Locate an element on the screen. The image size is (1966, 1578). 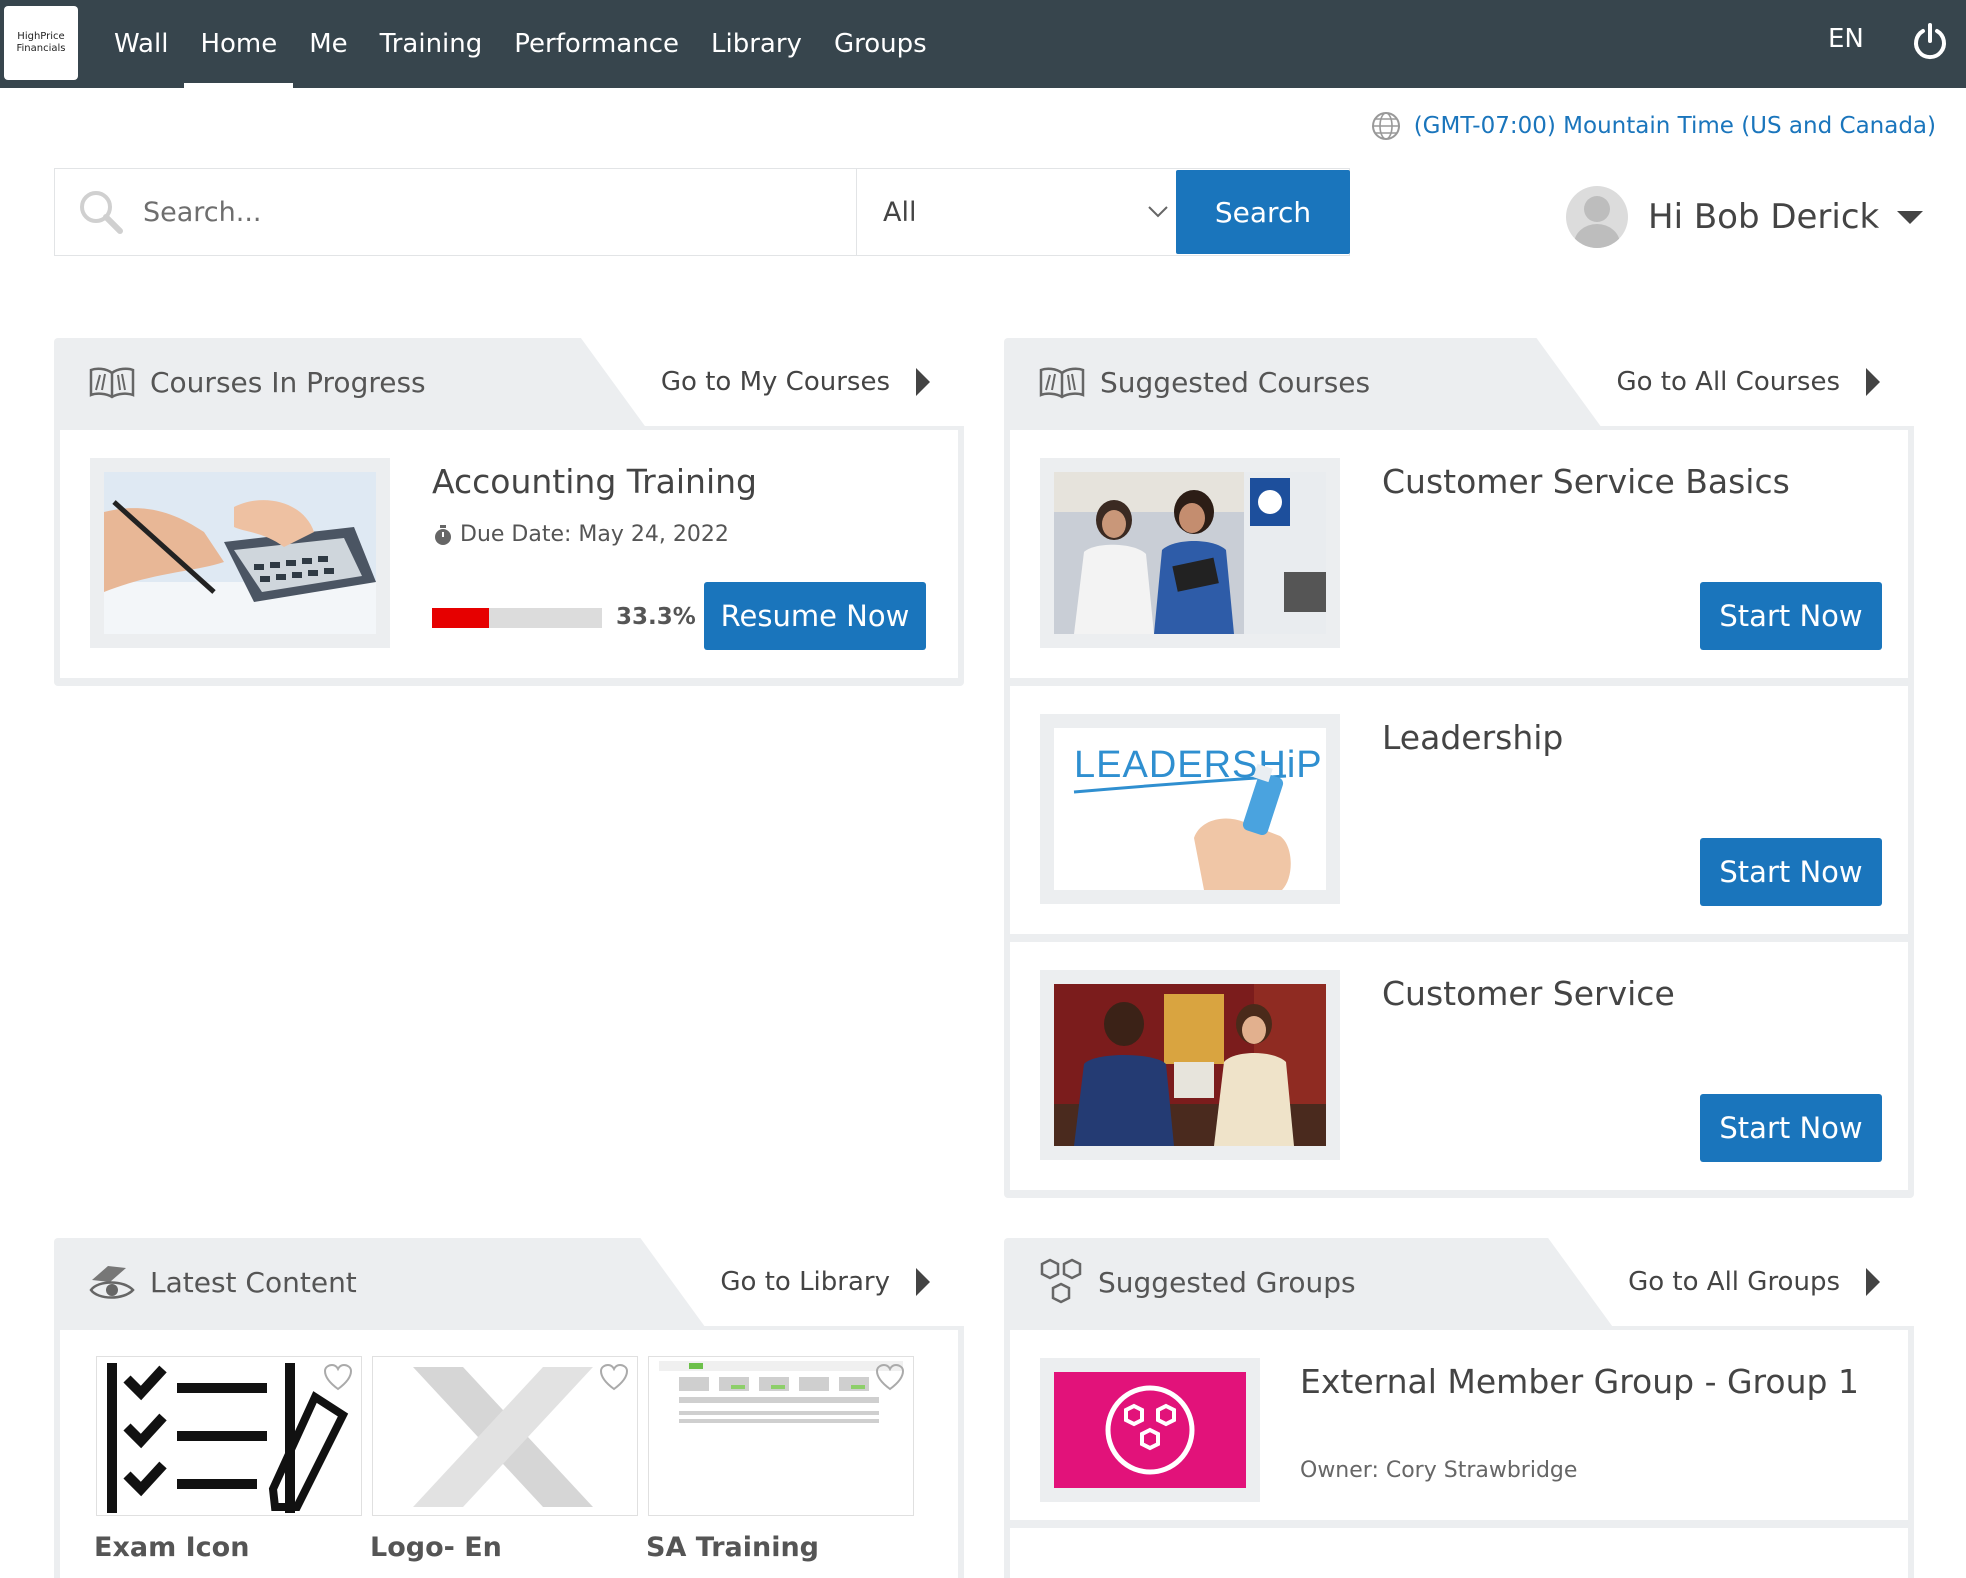
globe-icon is located at coordinates (1385, 126).